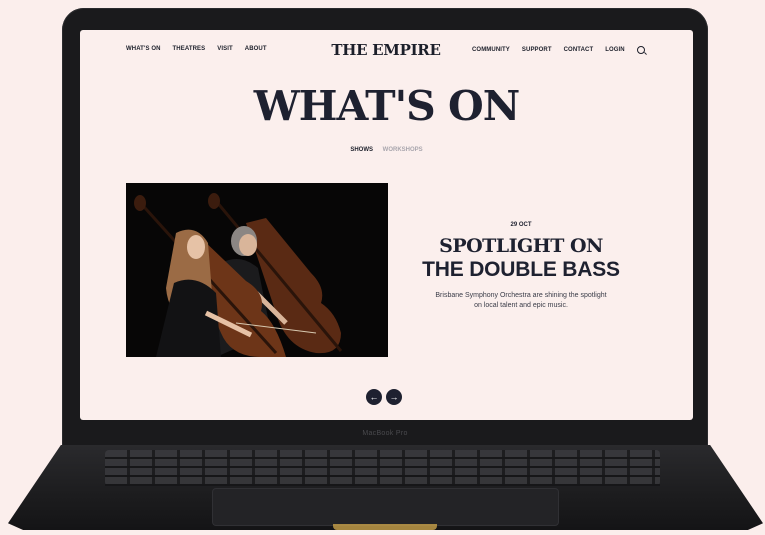 Image resolution: width=765 pixels, height=535 pixels. I want to click on nav-link-support: SUPPORT, so click(537, 50).